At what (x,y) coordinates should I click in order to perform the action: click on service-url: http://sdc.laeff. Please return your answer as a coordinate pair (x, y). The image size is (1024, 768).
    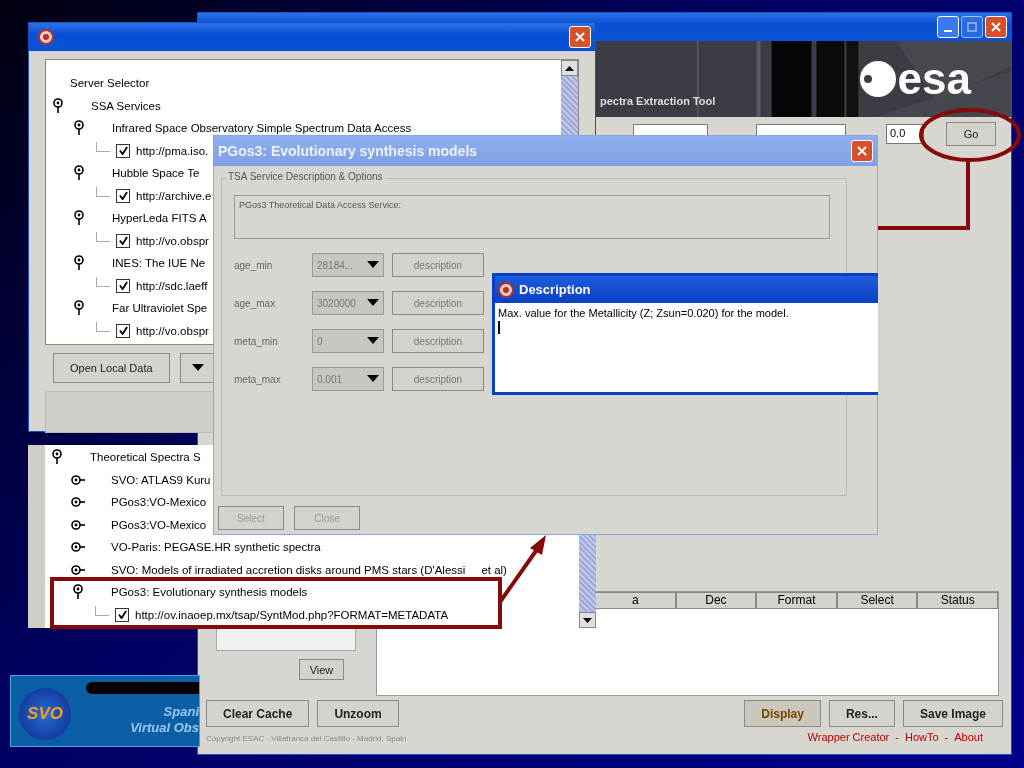
    Looking at the image, I should click on (172, 285).